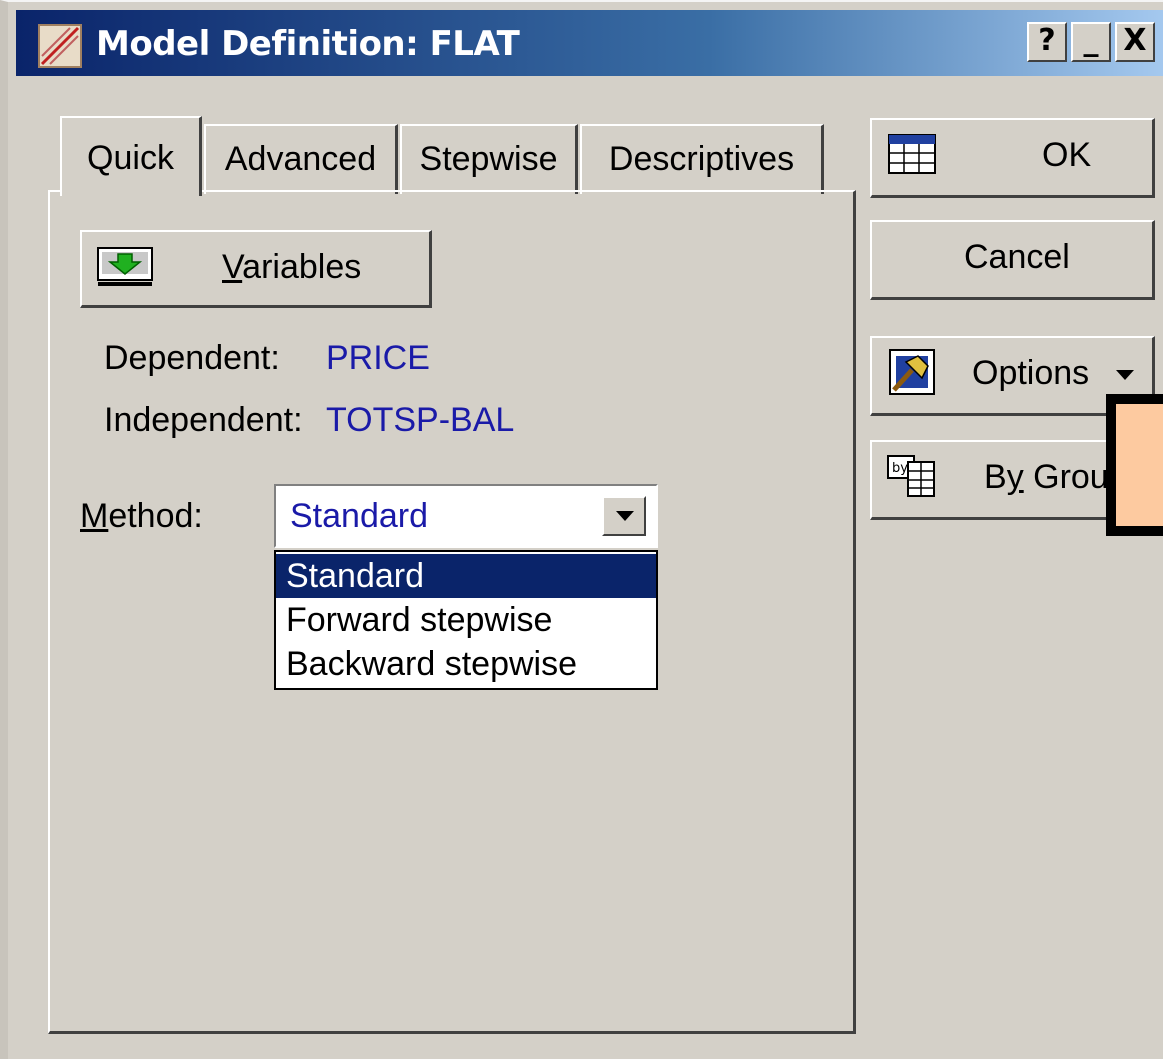  Describe the element at coordinates (624, 516) in the screenshot. I see `chevron-down-icon` at that location.